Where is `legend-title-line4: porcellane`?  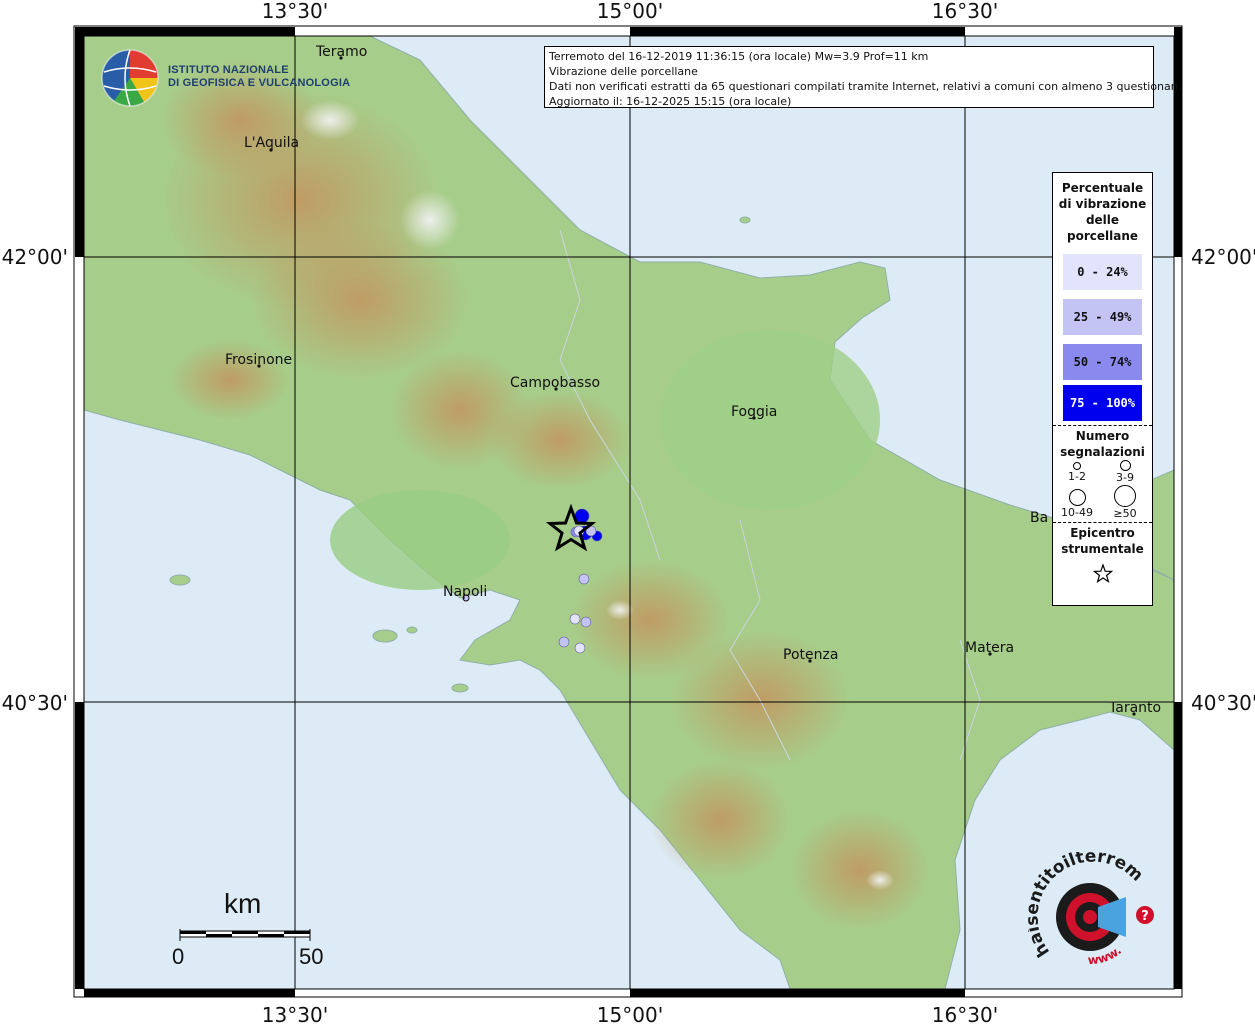
legend-title-line4: porcellane is located at coordinates (1102, 236).